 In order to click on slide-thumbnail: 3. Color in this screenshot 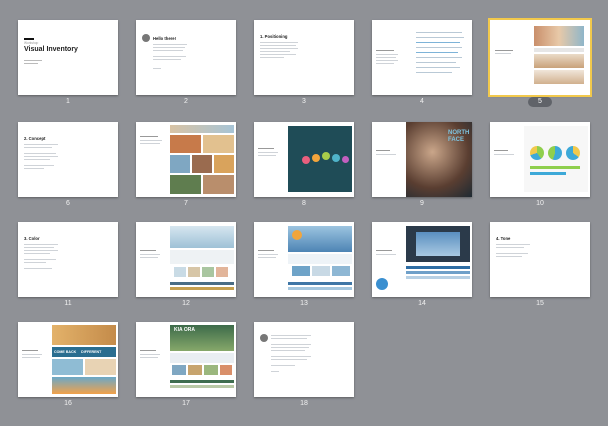, I will do `click(68, 259)`.